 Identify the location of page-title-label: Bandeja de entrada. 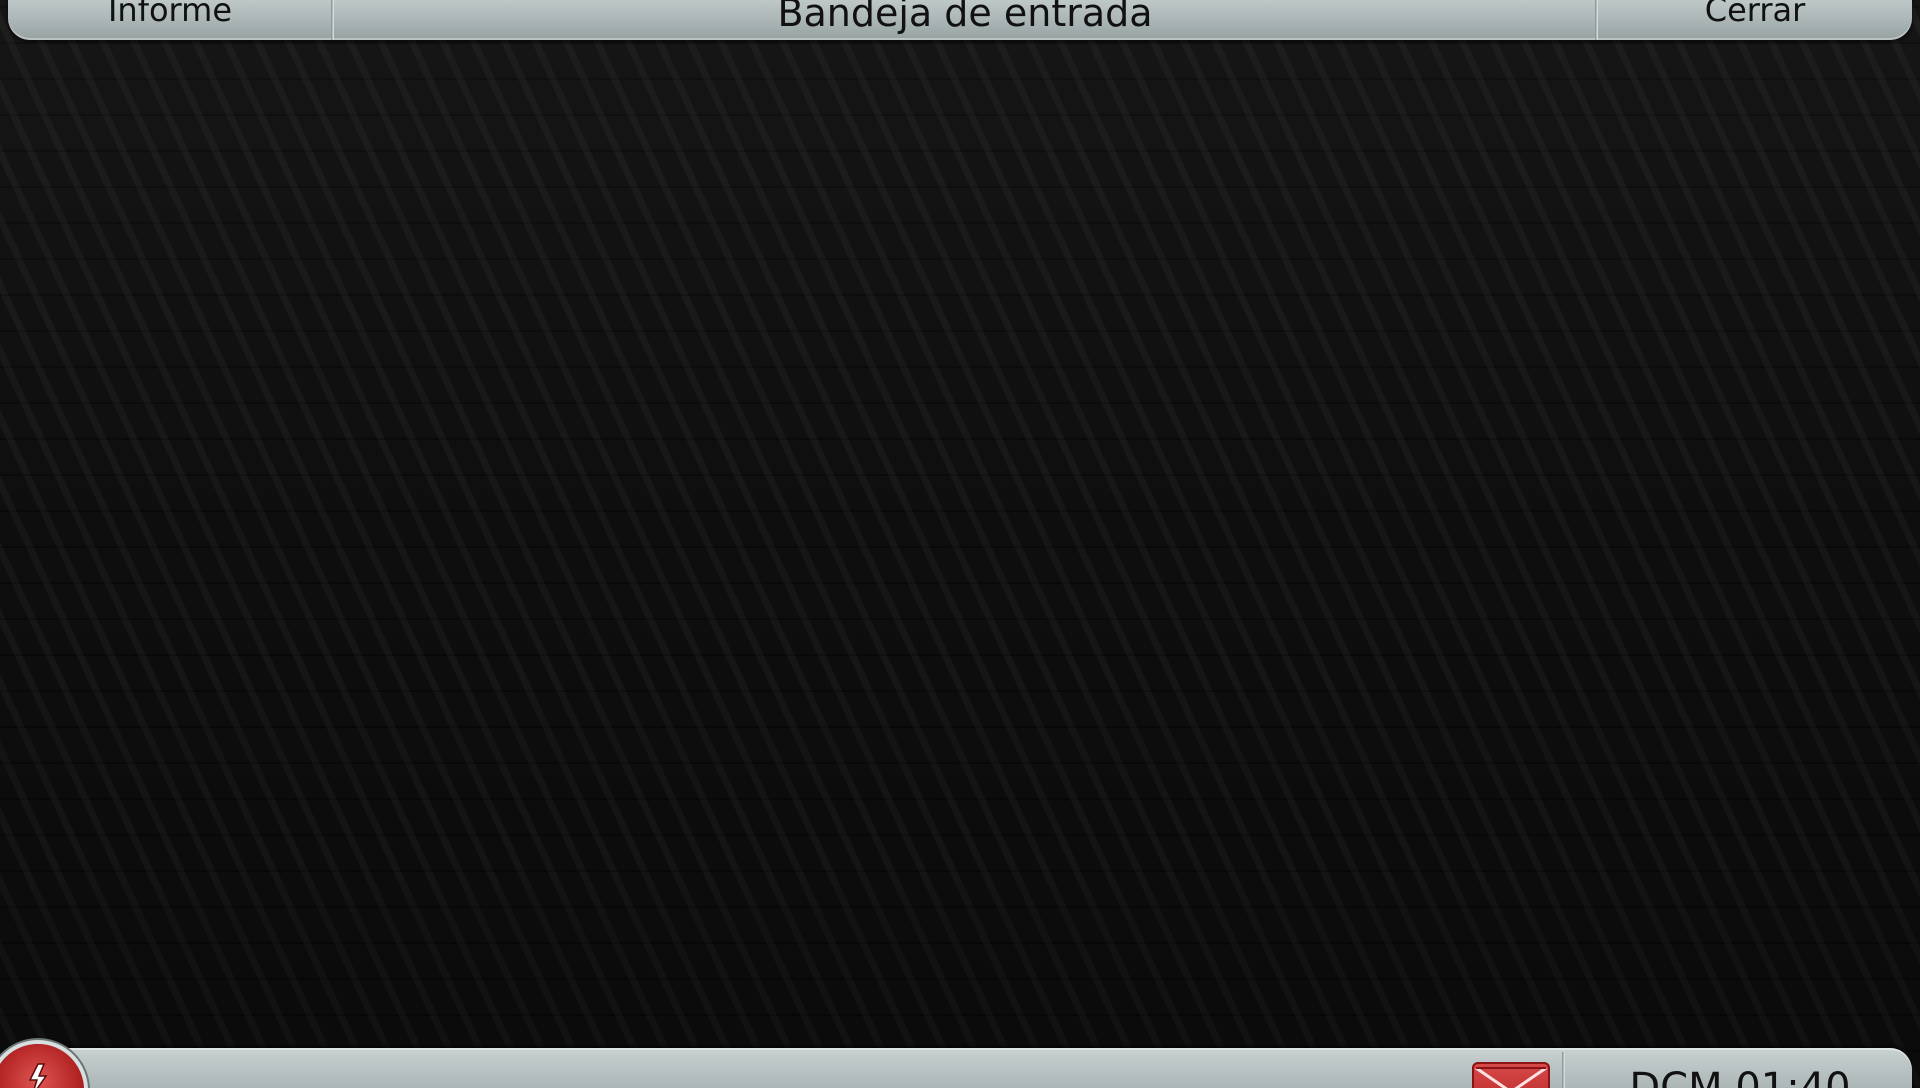
(965, 17).